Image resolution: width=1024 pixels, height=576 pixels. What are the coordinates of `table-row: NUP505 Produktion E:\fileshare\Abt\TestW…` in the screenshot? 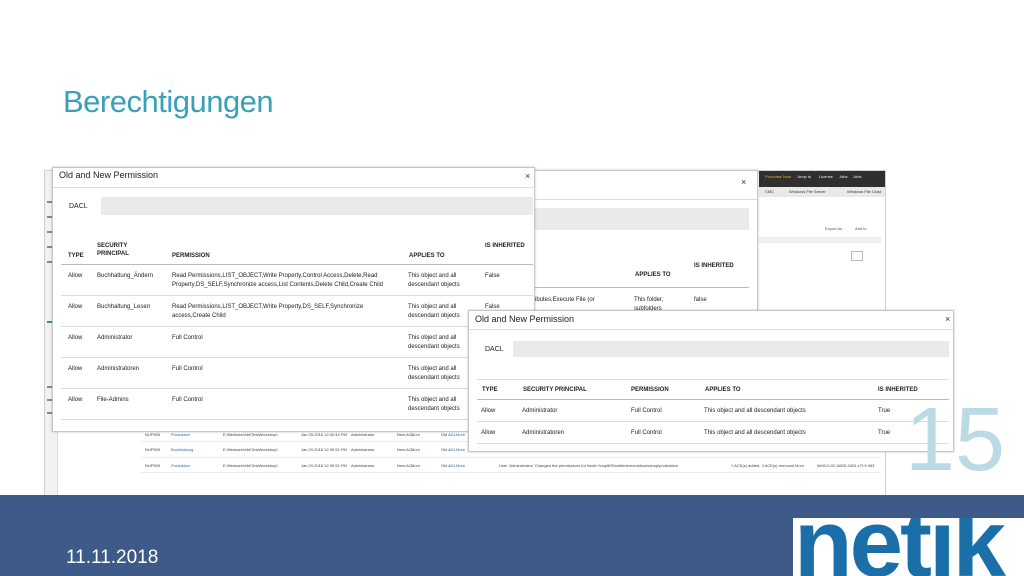 It's located at (511, 465).